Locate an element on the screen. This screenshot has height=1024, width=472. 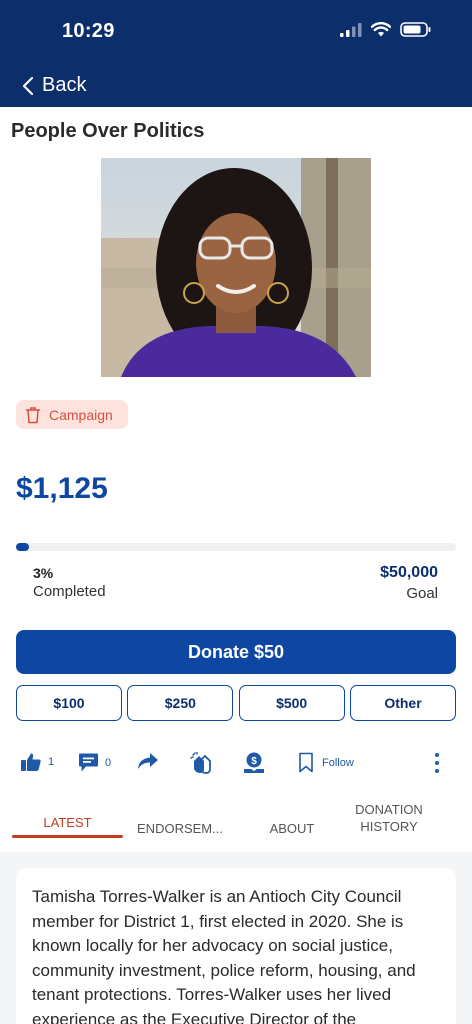
tab-latest: LATEST is located at coordinates (67, 822).